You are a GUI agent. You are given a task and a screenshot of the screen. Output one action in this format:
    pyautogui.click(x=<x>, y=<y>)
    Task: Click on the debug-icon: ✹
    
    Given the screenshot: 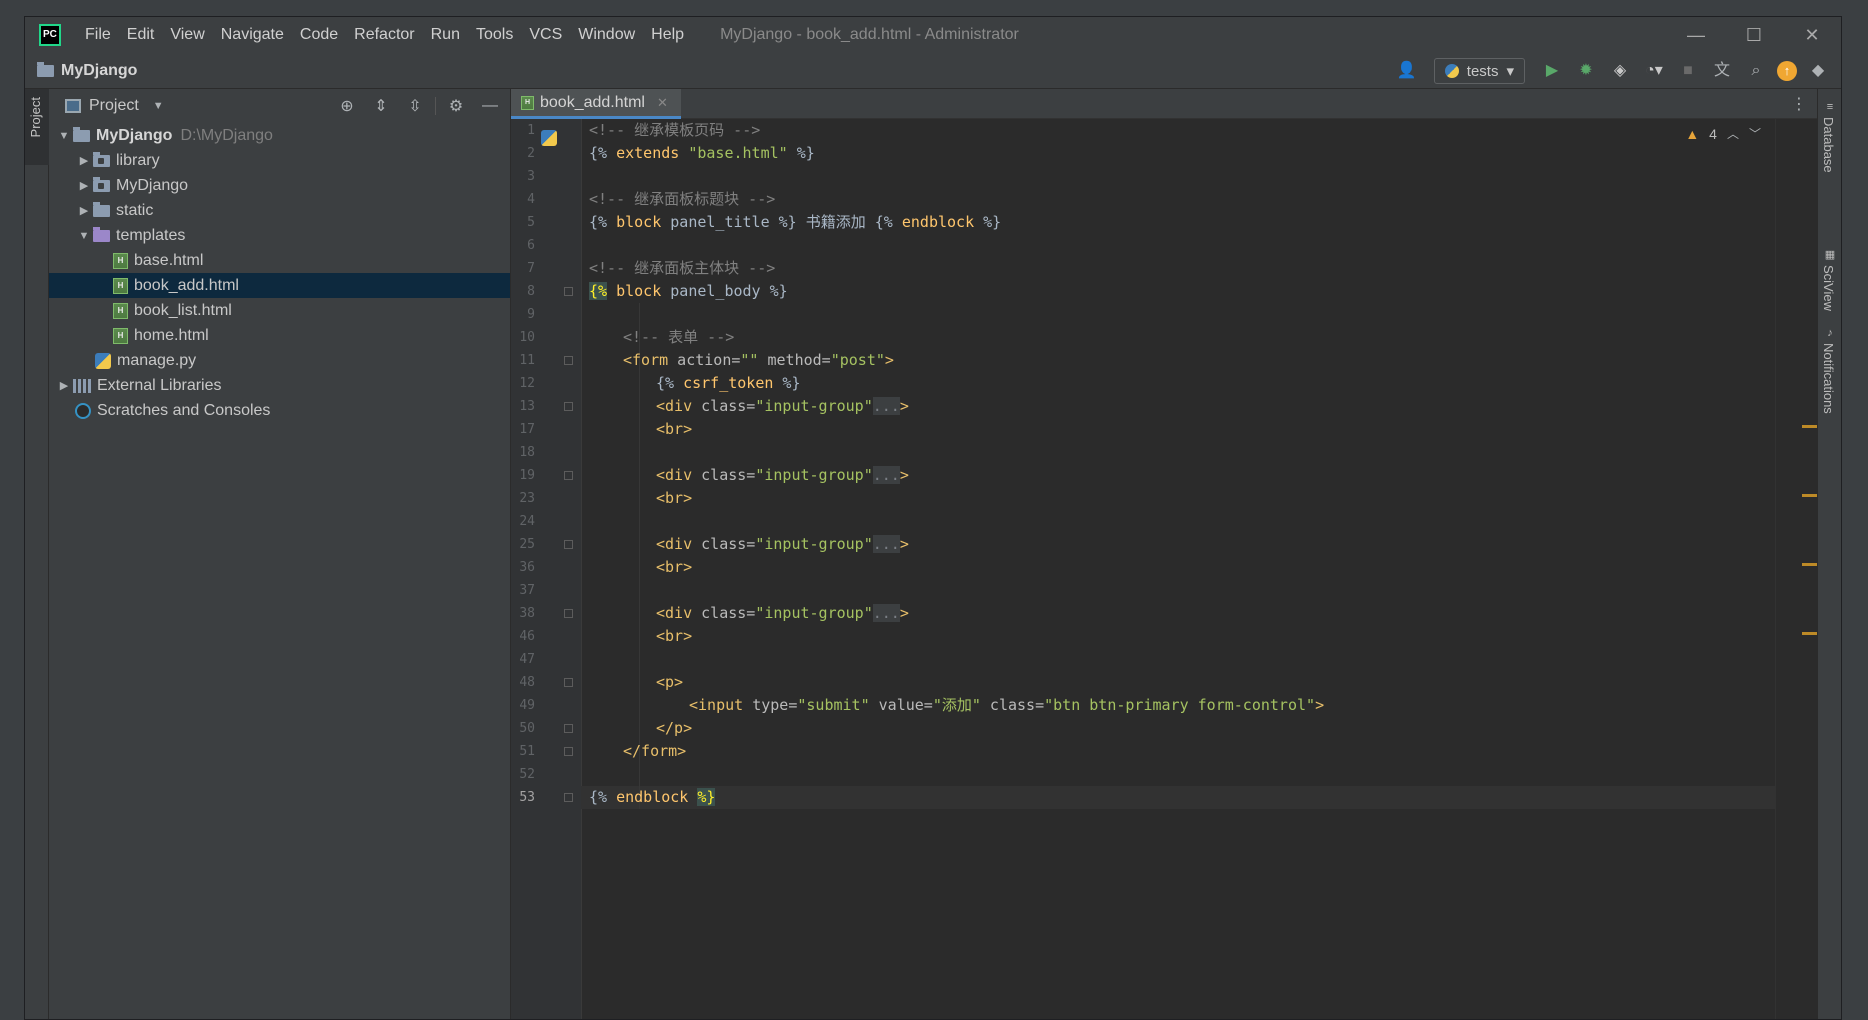 What is the action you would take?
    pyautogui.click(x=1586, y=71)
    